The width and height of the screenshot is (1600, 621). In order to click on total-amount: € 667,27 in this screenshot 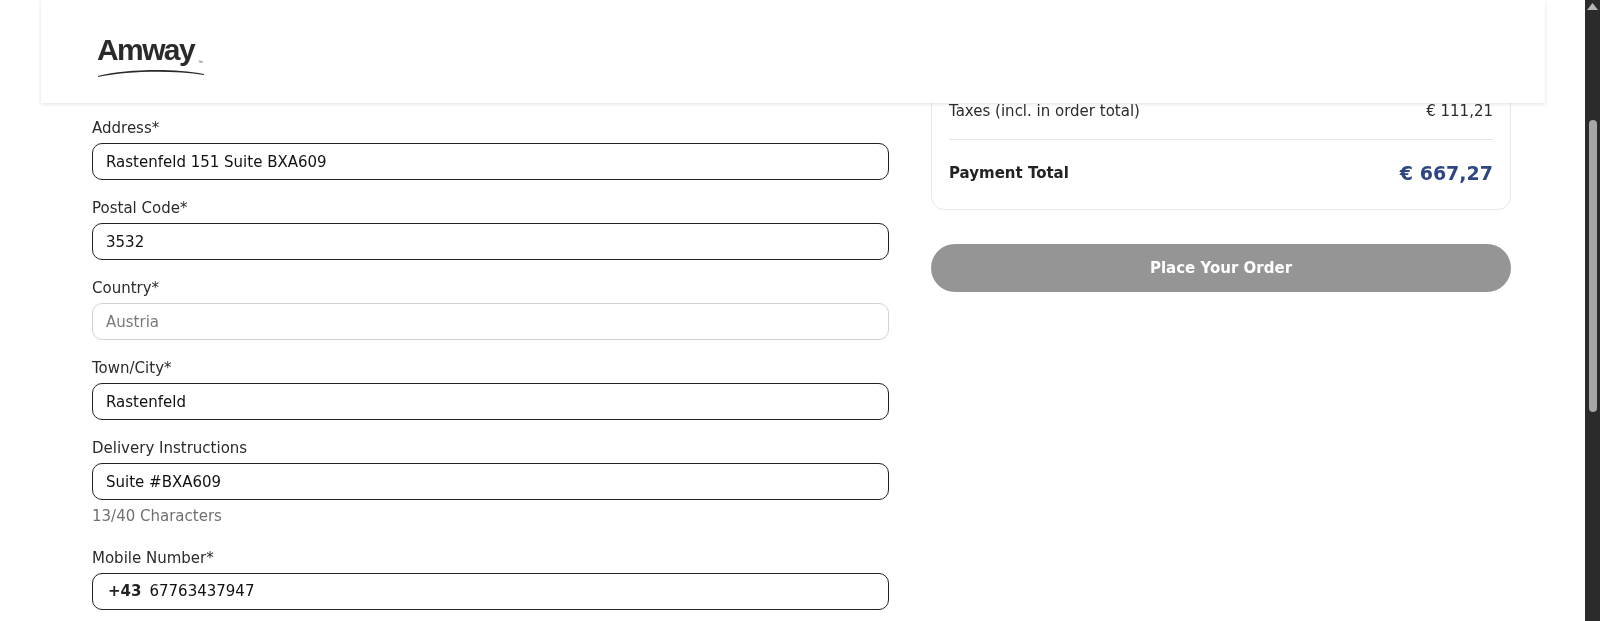, I will do `click(1446, 173)`.